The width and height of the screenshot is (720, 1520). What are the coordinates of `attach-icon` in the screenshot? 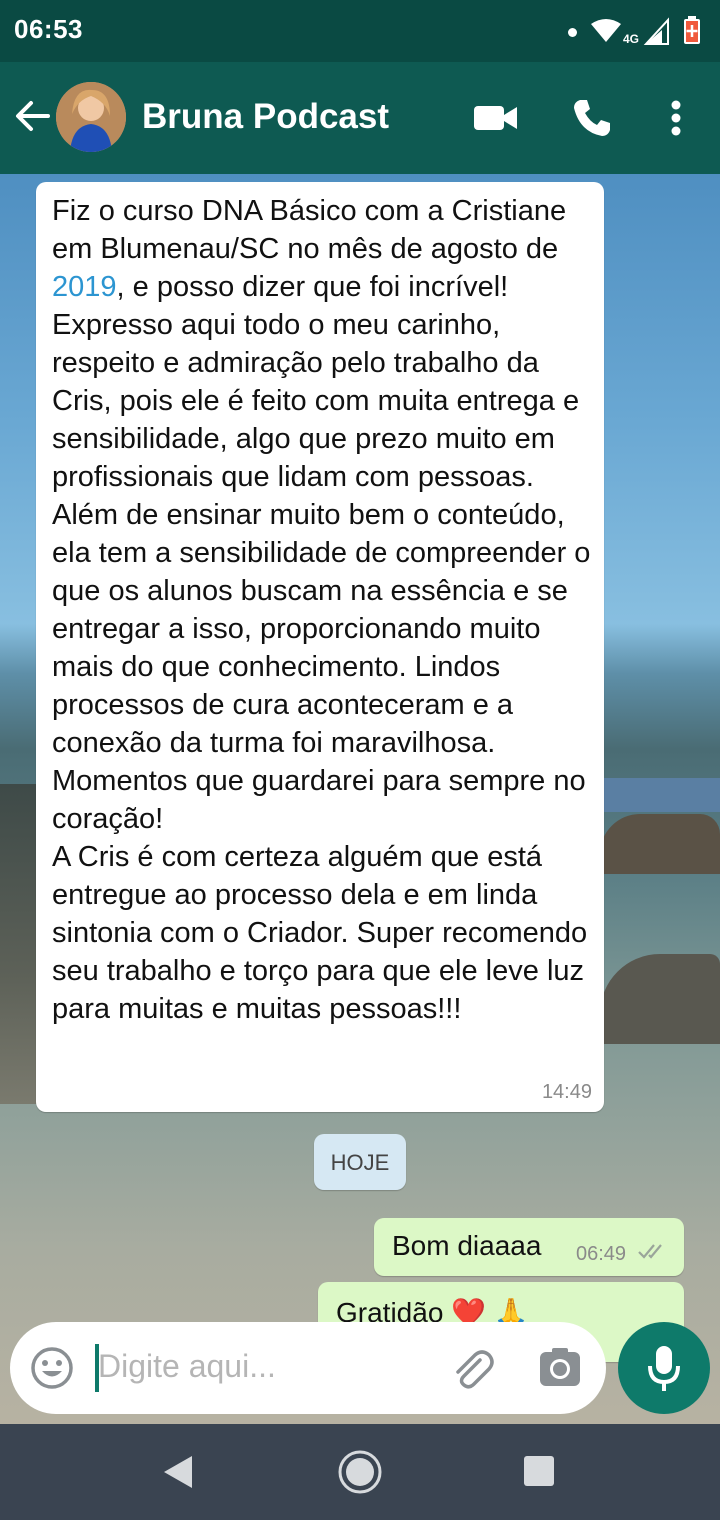 It's located at (472, 1368).